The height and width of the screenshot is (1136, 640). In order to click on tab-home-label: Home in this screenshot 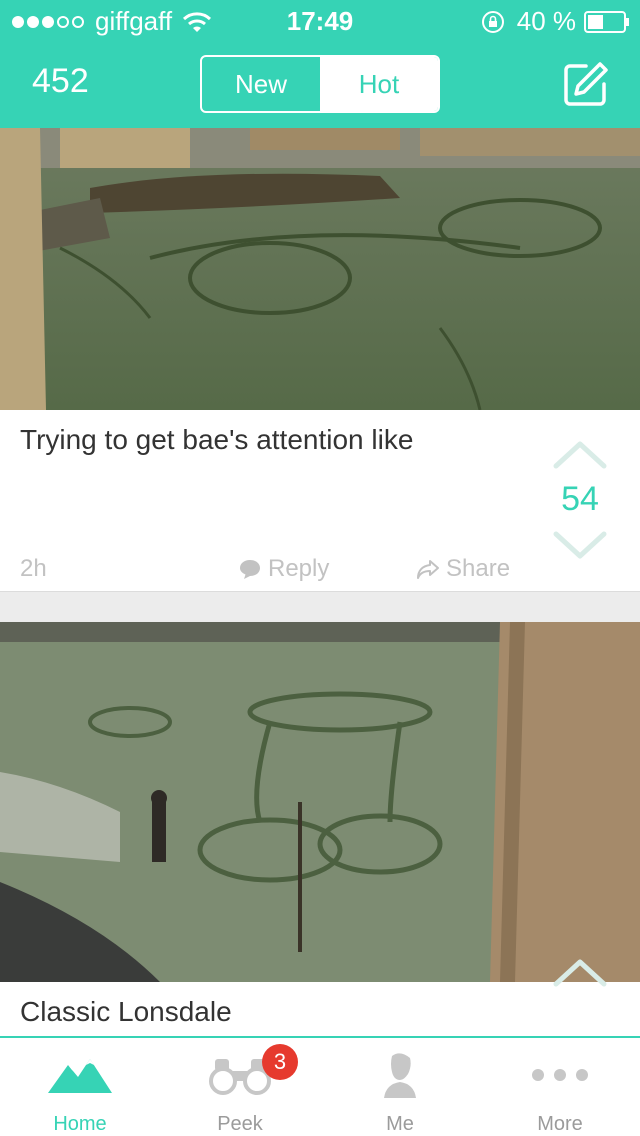, I will do `click(80, 1124)`.